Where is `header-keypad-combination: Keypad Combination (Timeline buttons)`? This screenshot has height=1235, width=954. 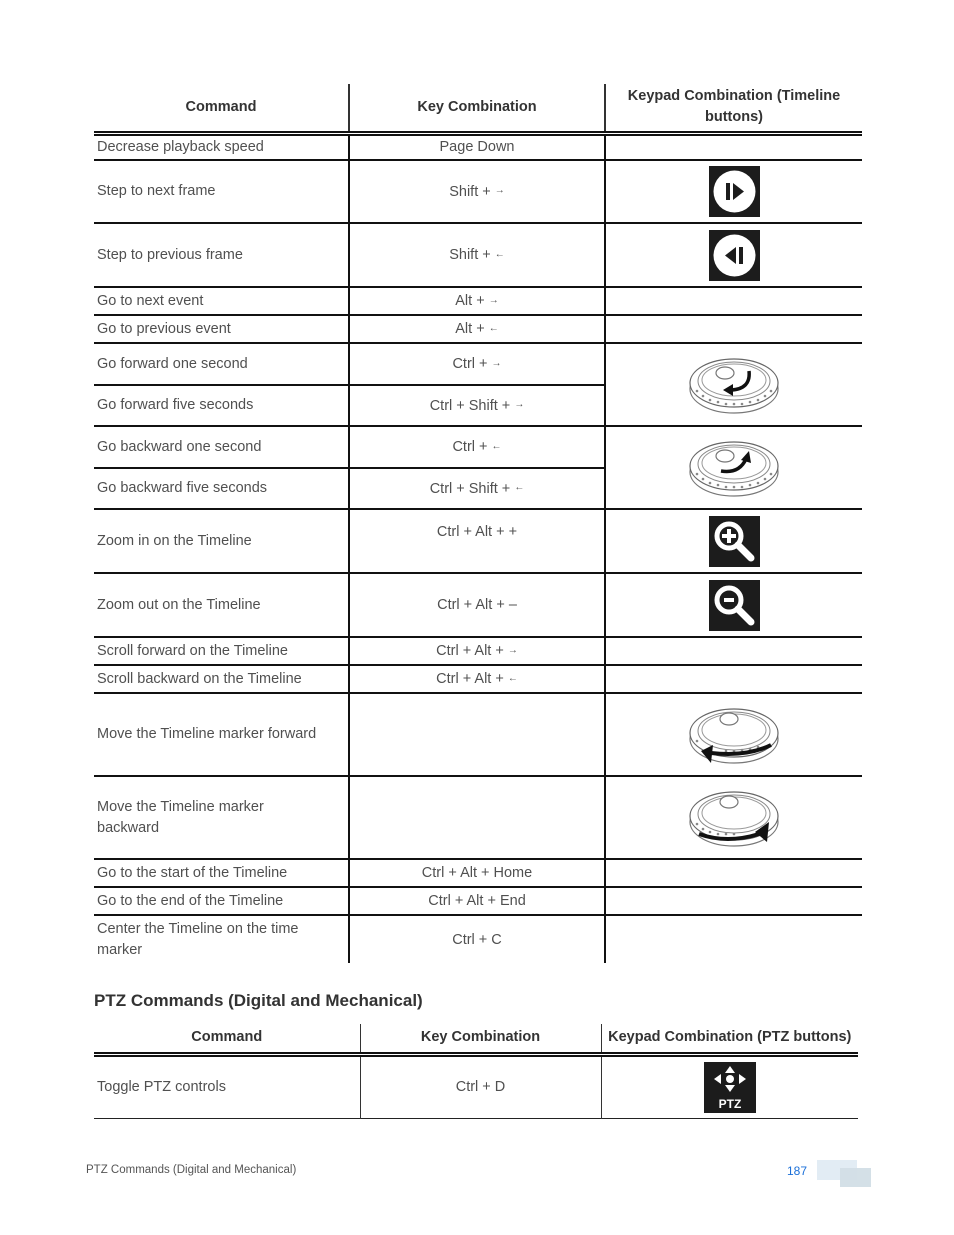
header-keypad-combination: Keypad Combination (Timeline buttons) is located at coordinates (733, 108).